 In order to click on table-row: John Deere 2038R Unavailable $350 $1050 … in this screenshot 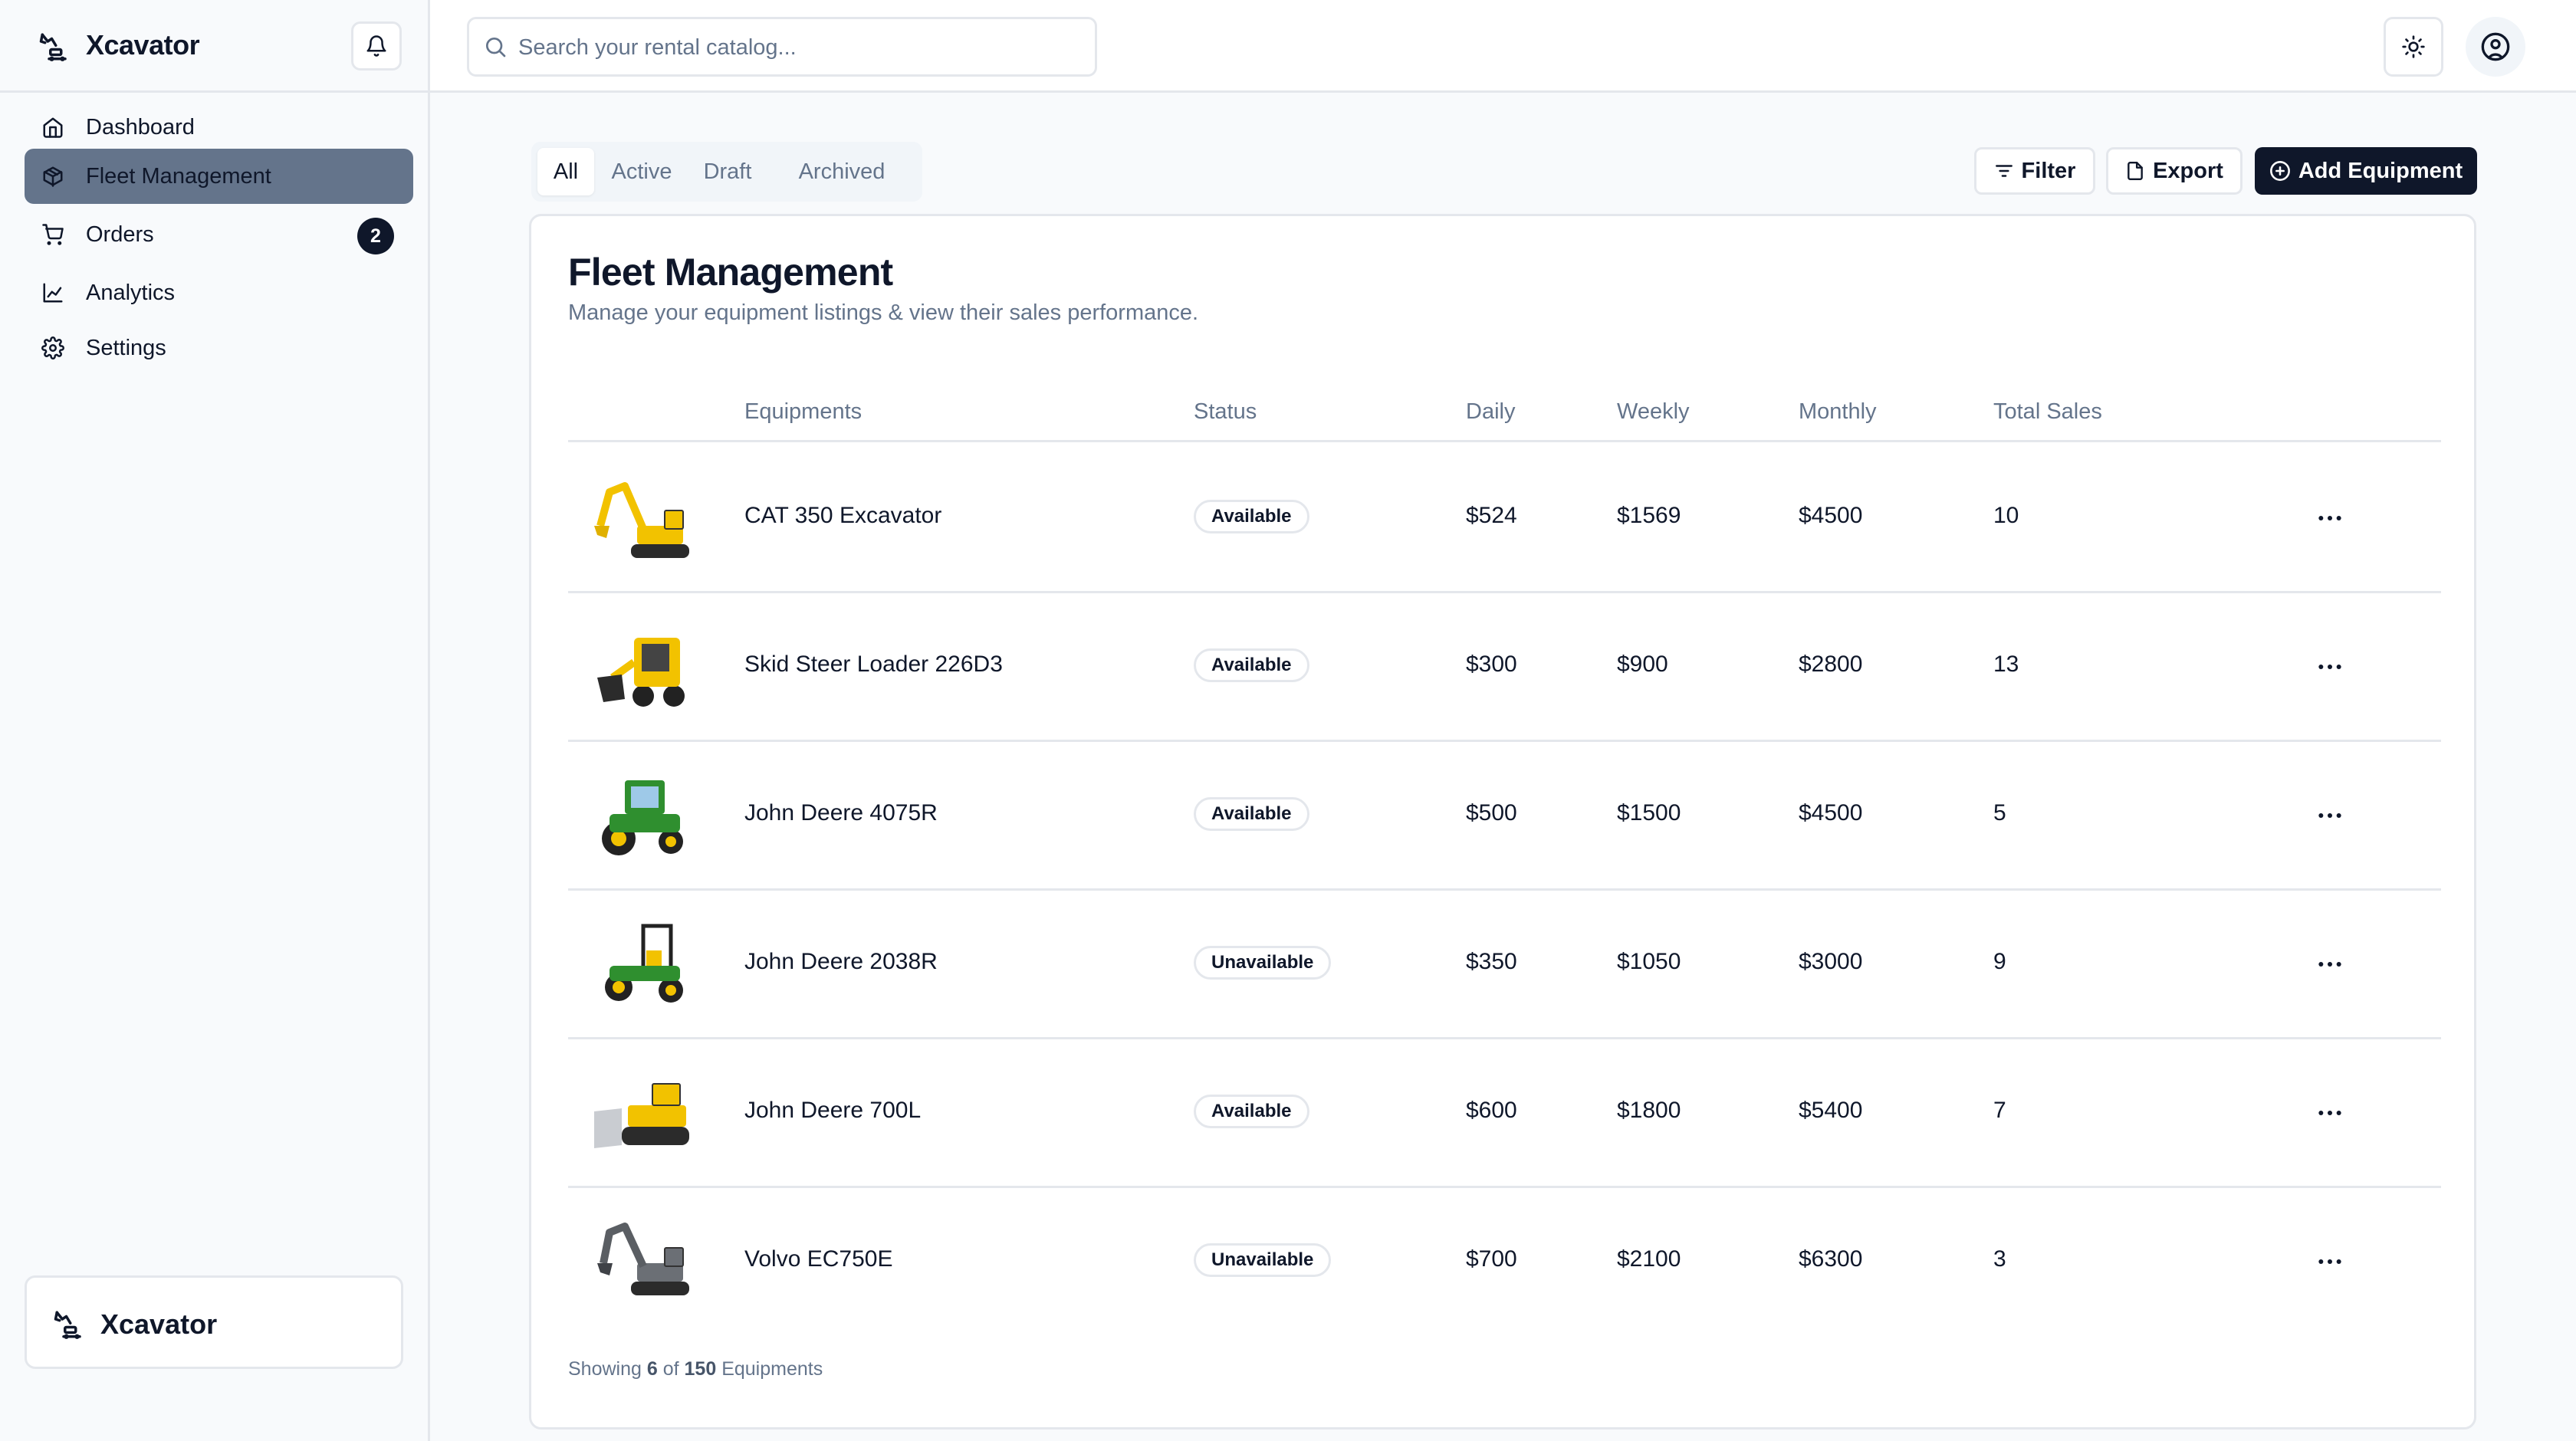, I will do `click(1504, 965)`.